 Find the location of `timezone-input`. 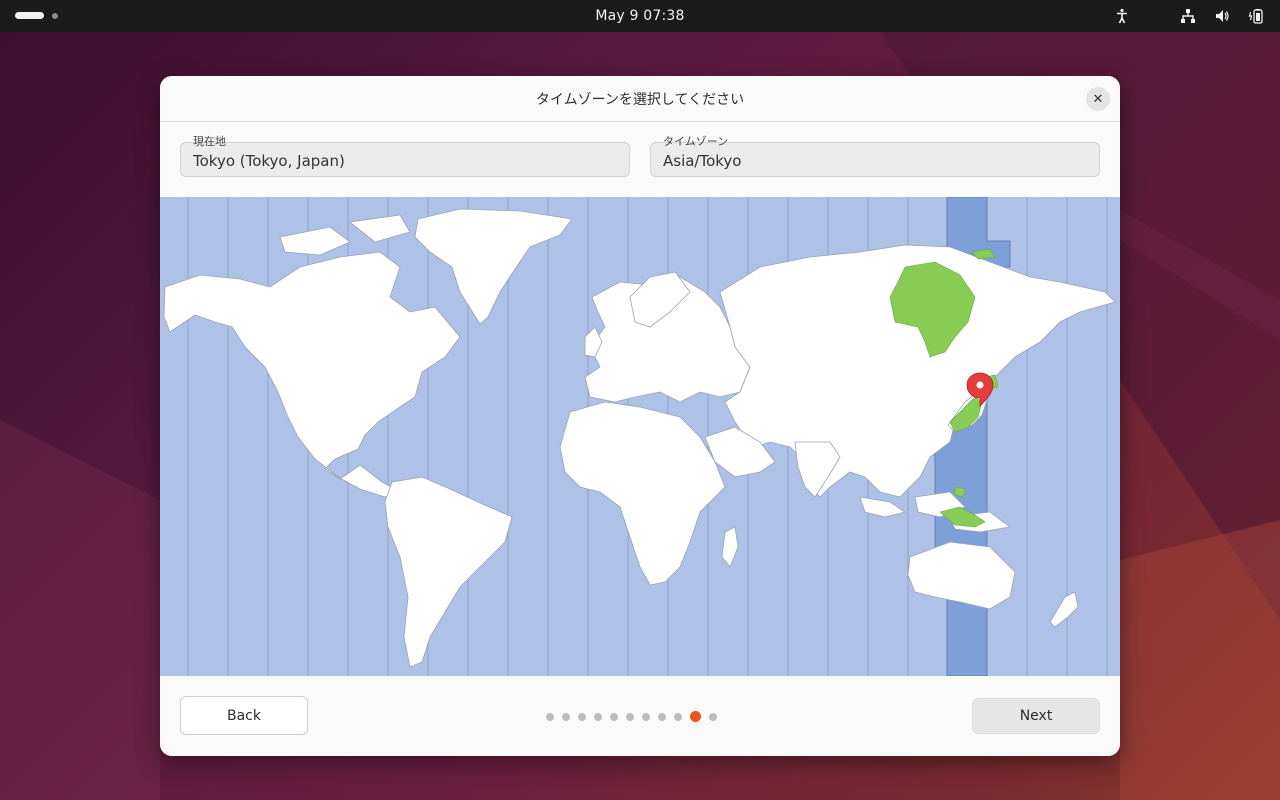

timezone-input is located at coordinates (873, 161).